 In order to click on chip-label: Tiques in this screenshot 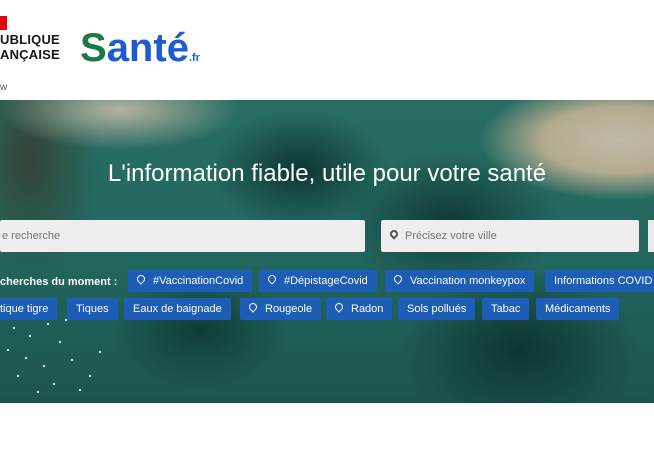, I will do `click(92, 309)`.